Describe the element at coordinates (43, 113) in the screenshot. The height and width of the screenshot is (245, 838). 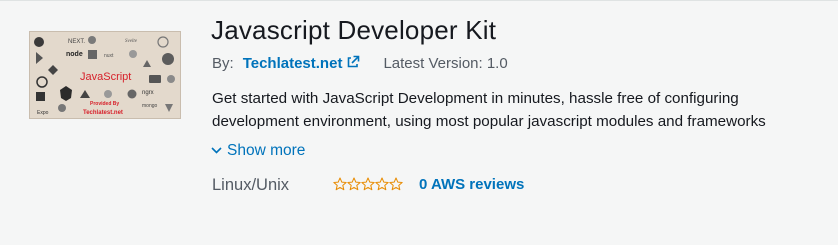
I see `thumb-logo-word: Expo` at that location.